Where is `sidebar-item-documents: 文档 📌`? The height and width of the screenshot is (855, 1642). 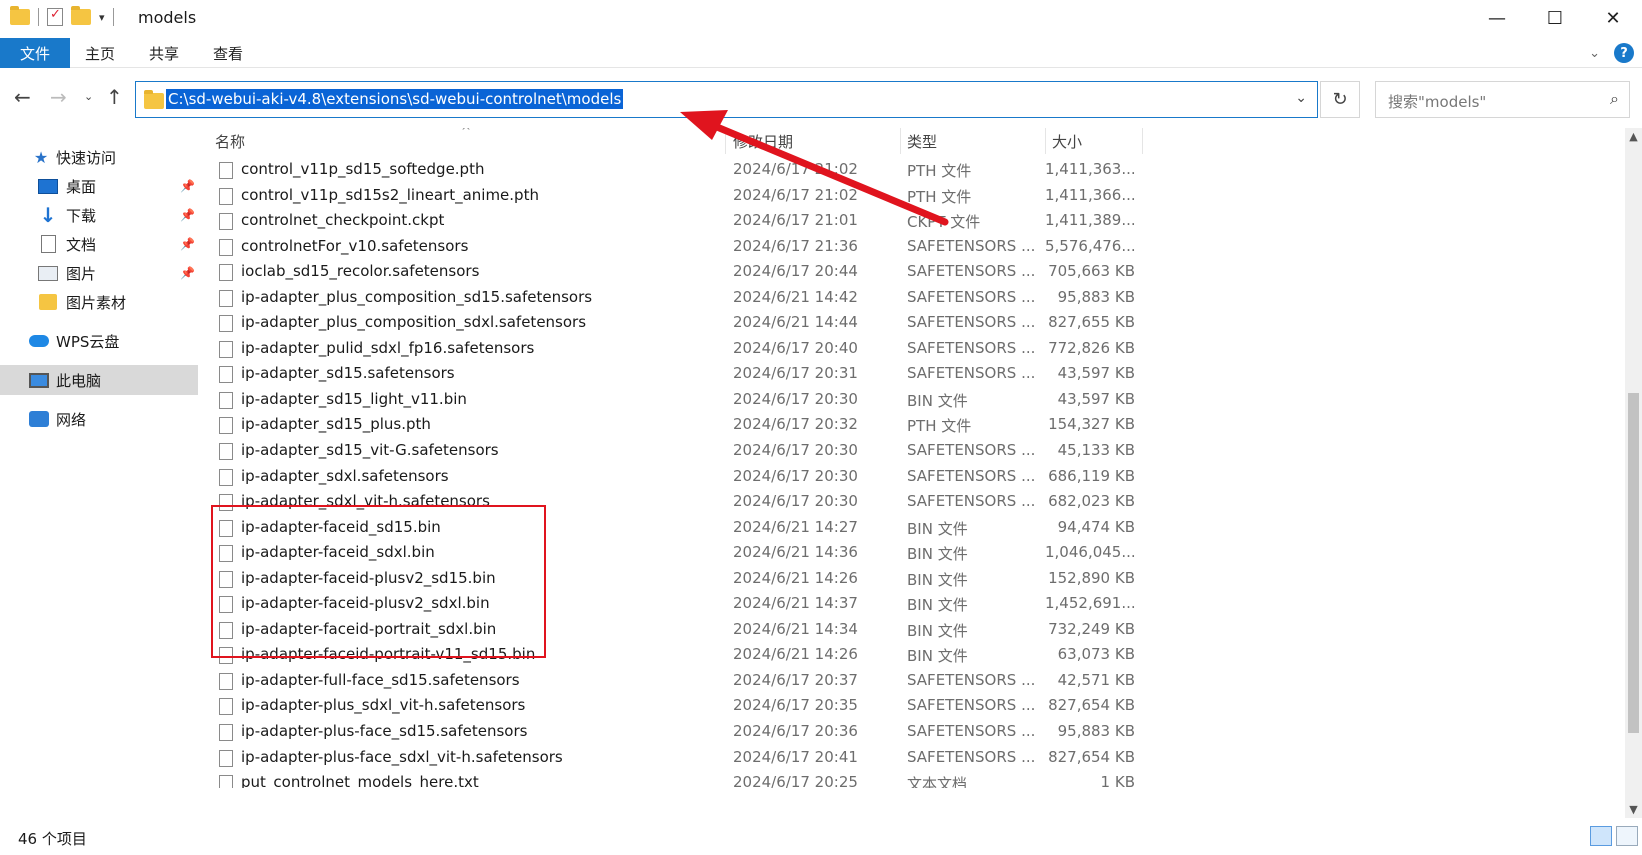 sidebar-item-documents: 文档 📌 is located at coordinates (99, 244).